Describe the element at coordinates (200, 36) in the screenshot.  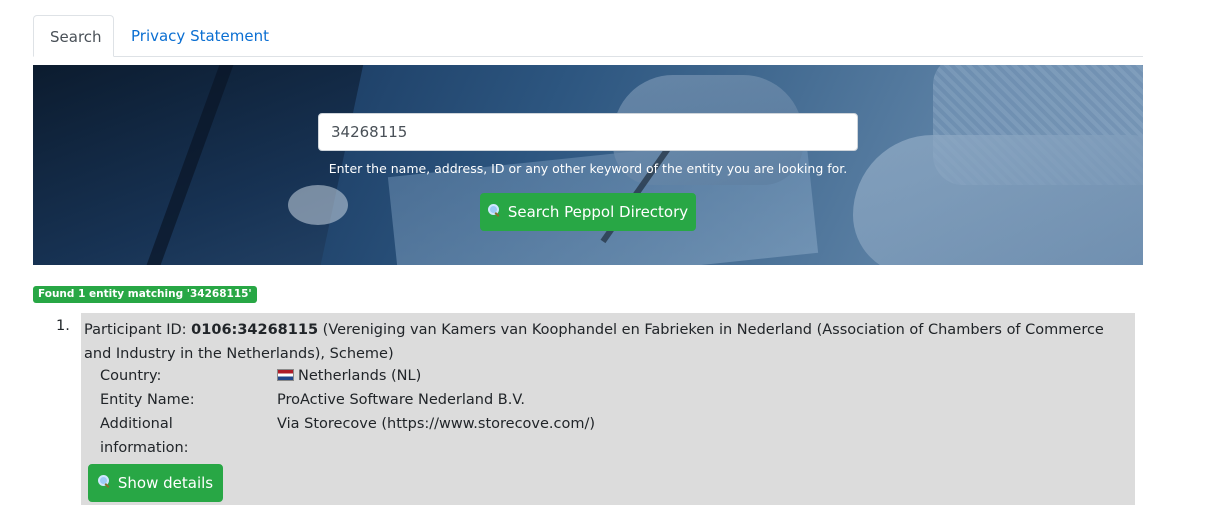
I see `tab-privacy-statement: Privacy Statement` at that location.